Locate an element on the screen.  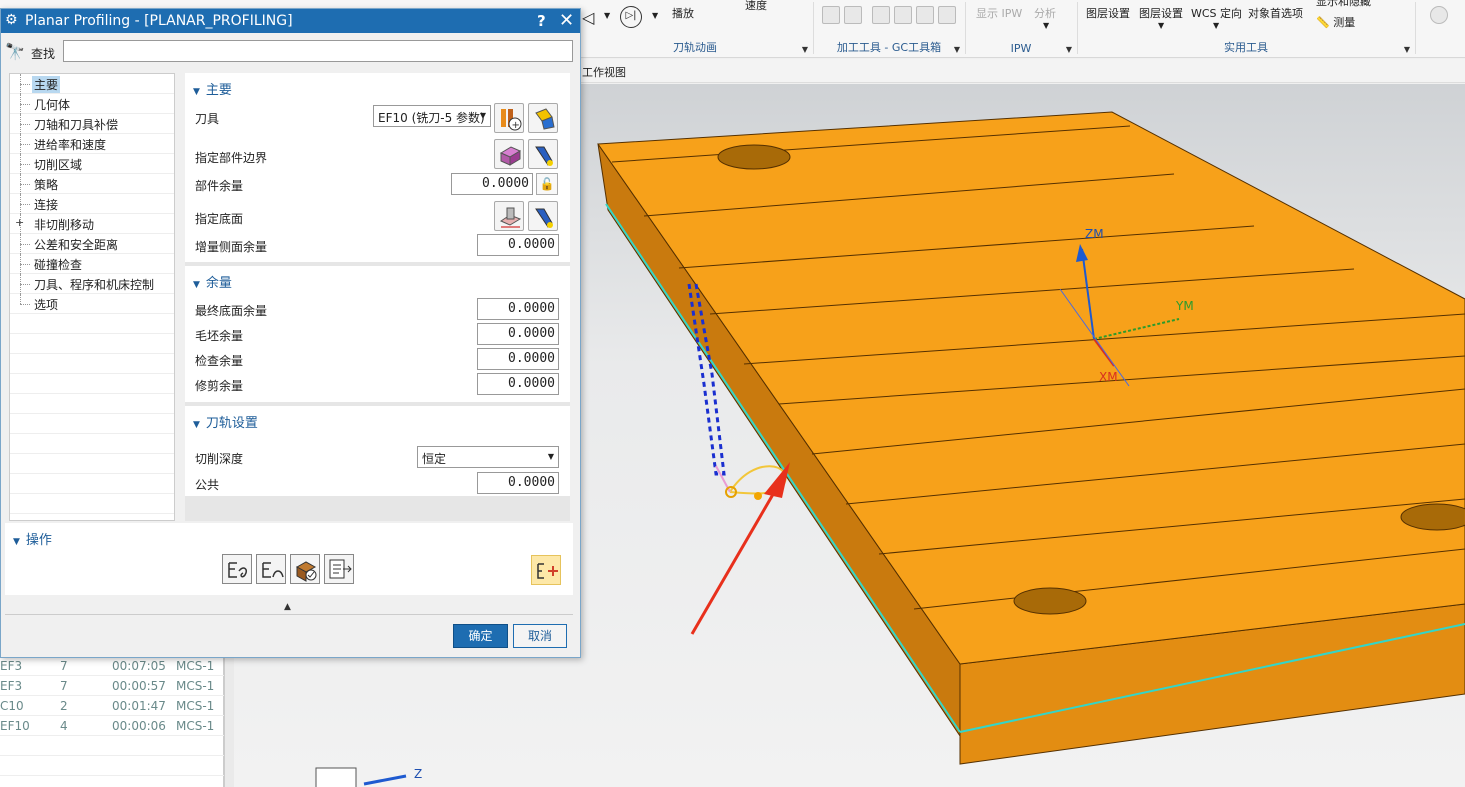
trim-stock-input: 0.0000 is located at coordinates (518, 384).